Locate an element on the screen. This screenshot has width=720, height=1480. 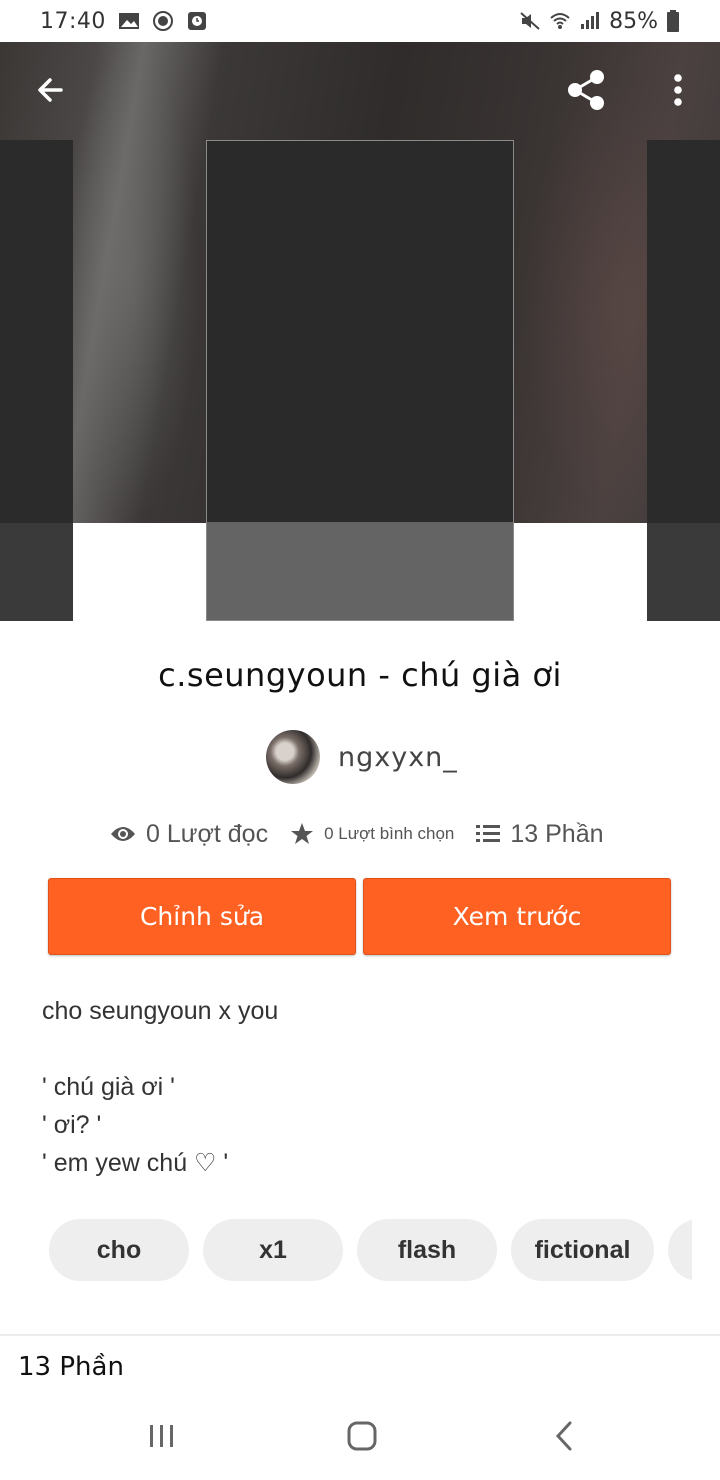
description-line: cho seungyoun x you is located at coordinates (160, 1011).